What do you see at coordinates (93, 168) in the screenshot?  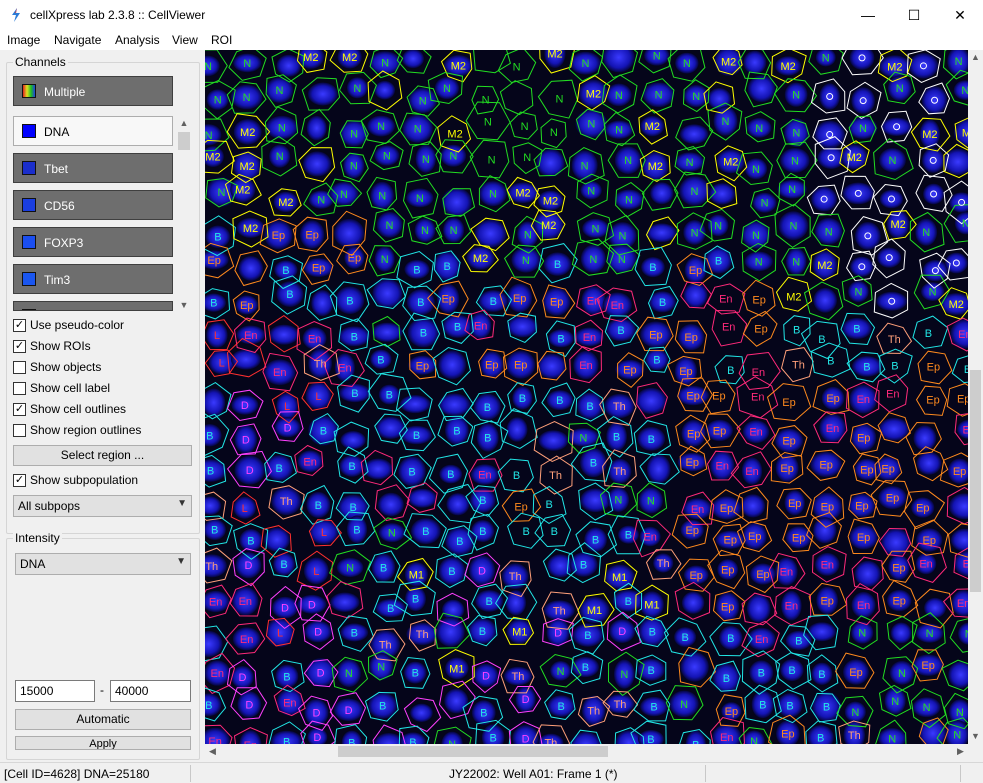 I see `channel-tbet-button: Tbet` at bounding box center [93, 168].